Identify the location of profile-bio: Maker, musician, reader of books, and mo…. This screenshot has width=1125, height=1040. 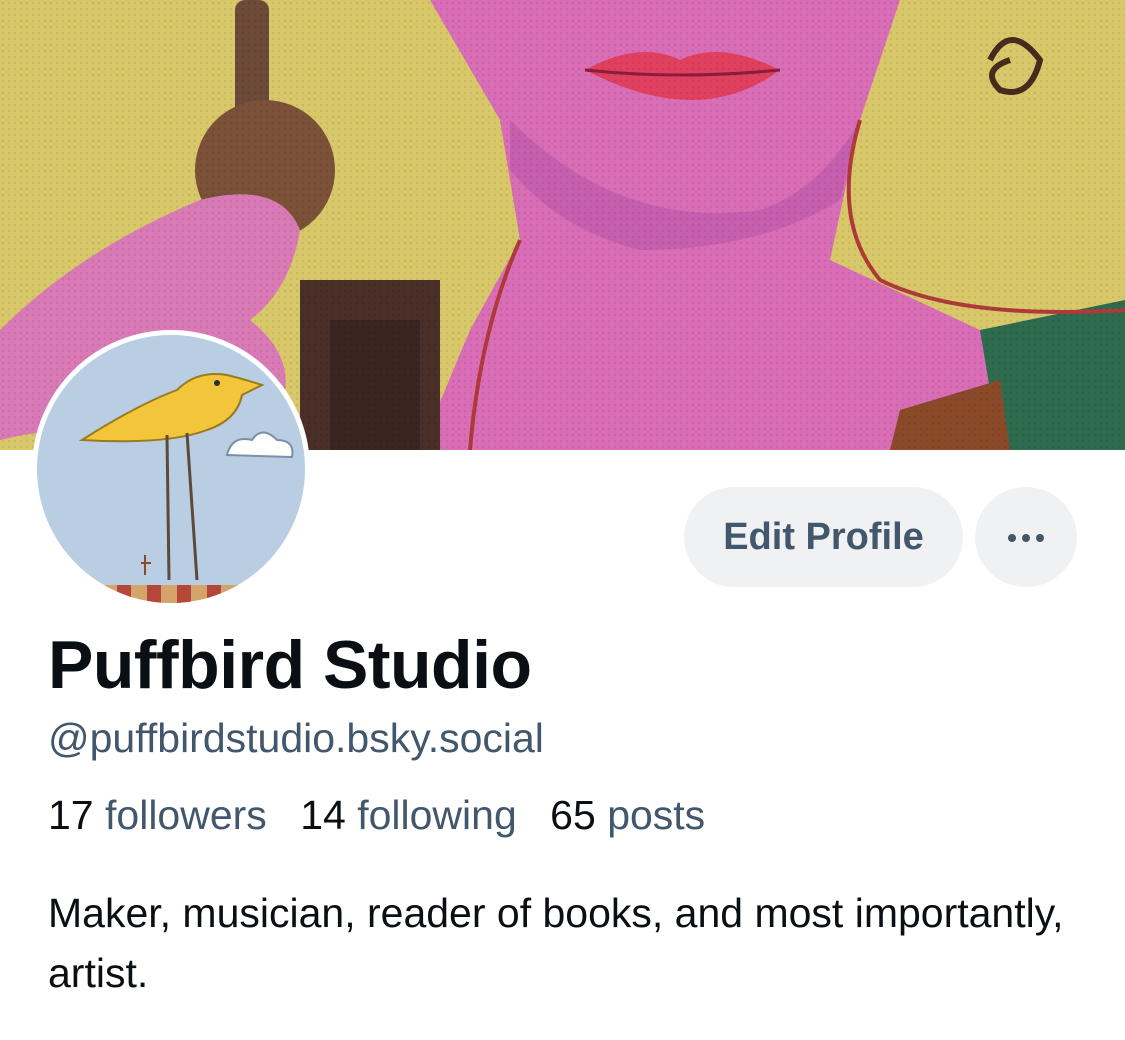
(556, 943).